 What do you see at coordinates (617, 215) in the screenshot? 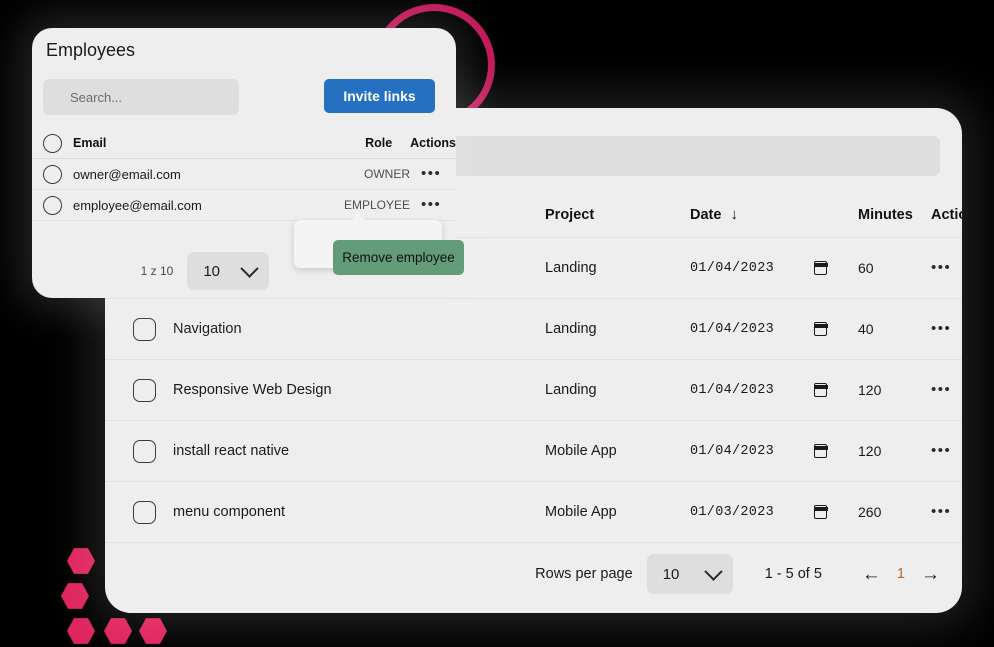
I see `header-project: Project` at bounding box center [617, 215].